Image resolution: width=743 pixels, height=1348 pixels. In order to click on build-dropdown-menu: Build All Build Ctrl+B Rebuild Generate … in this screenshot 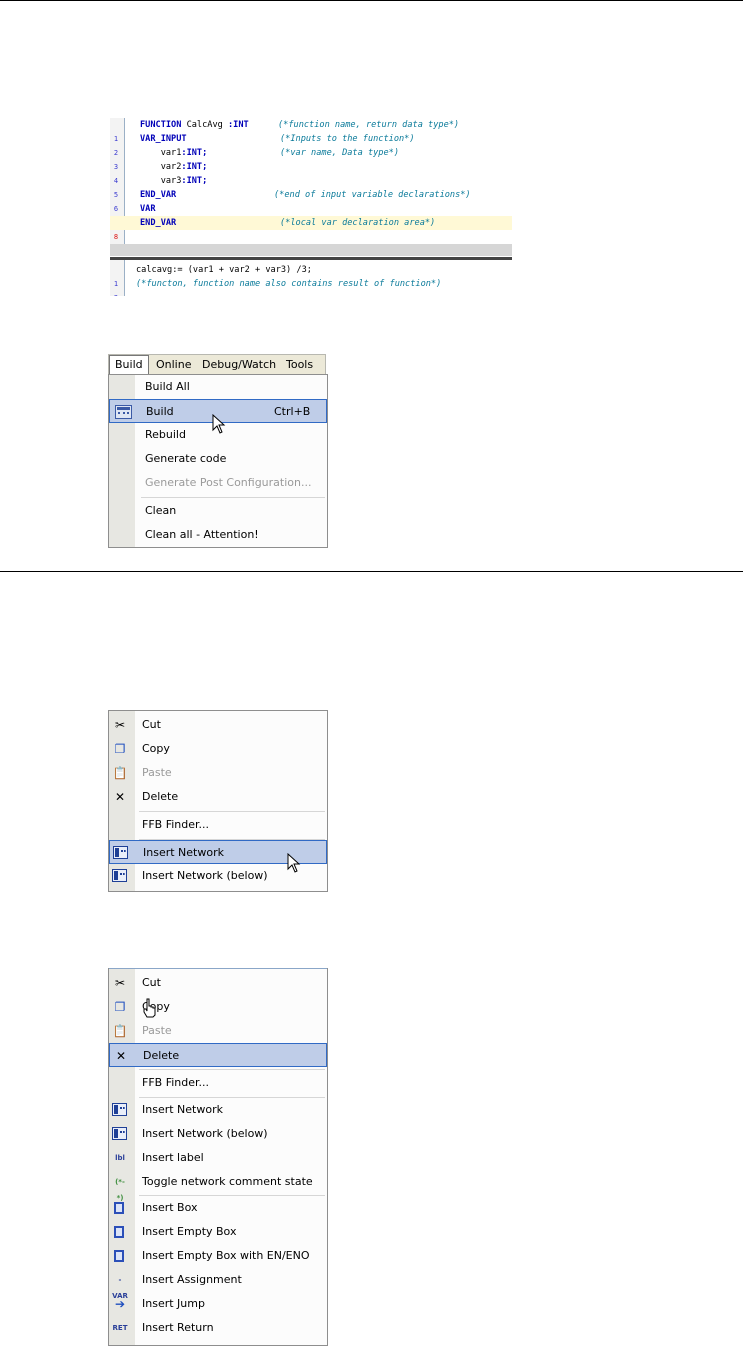, I will do `click(218, 461)`.